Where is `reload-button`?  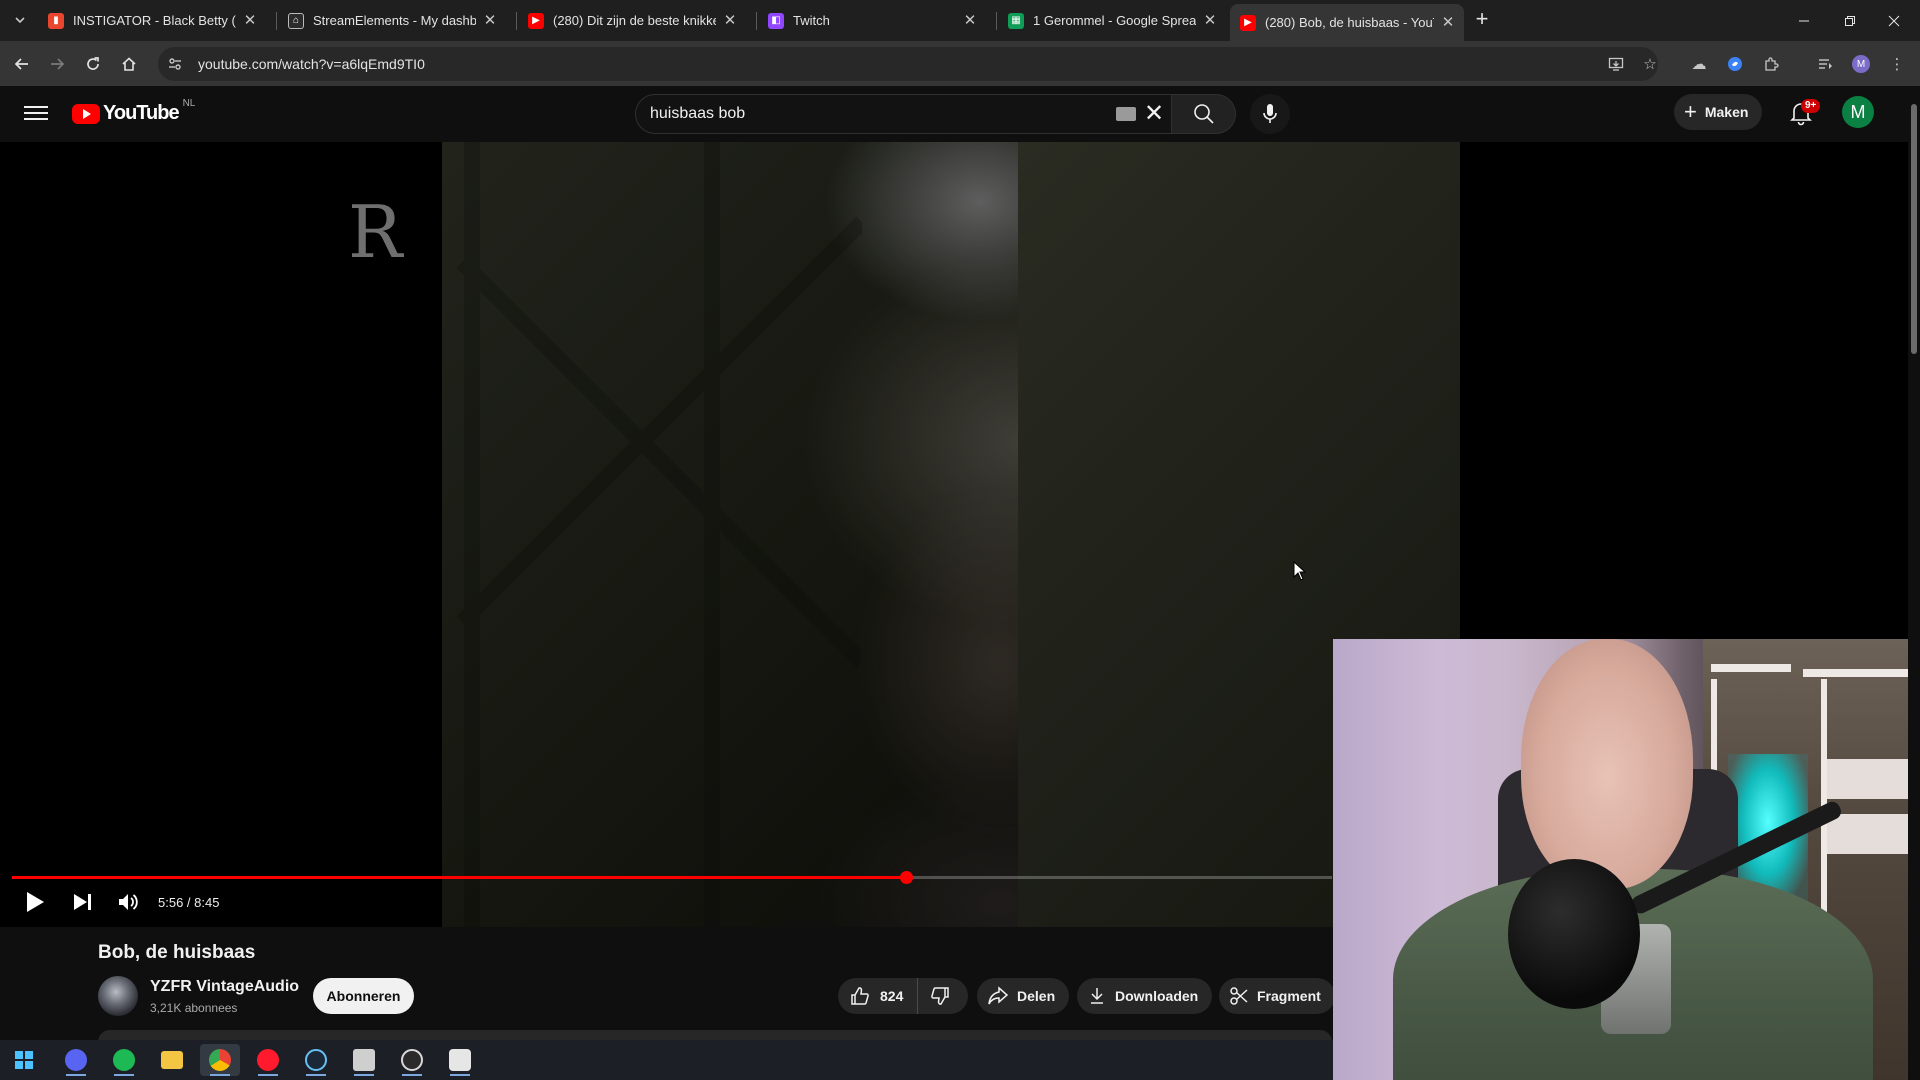 reload-button is located at coordinates (93, 64).